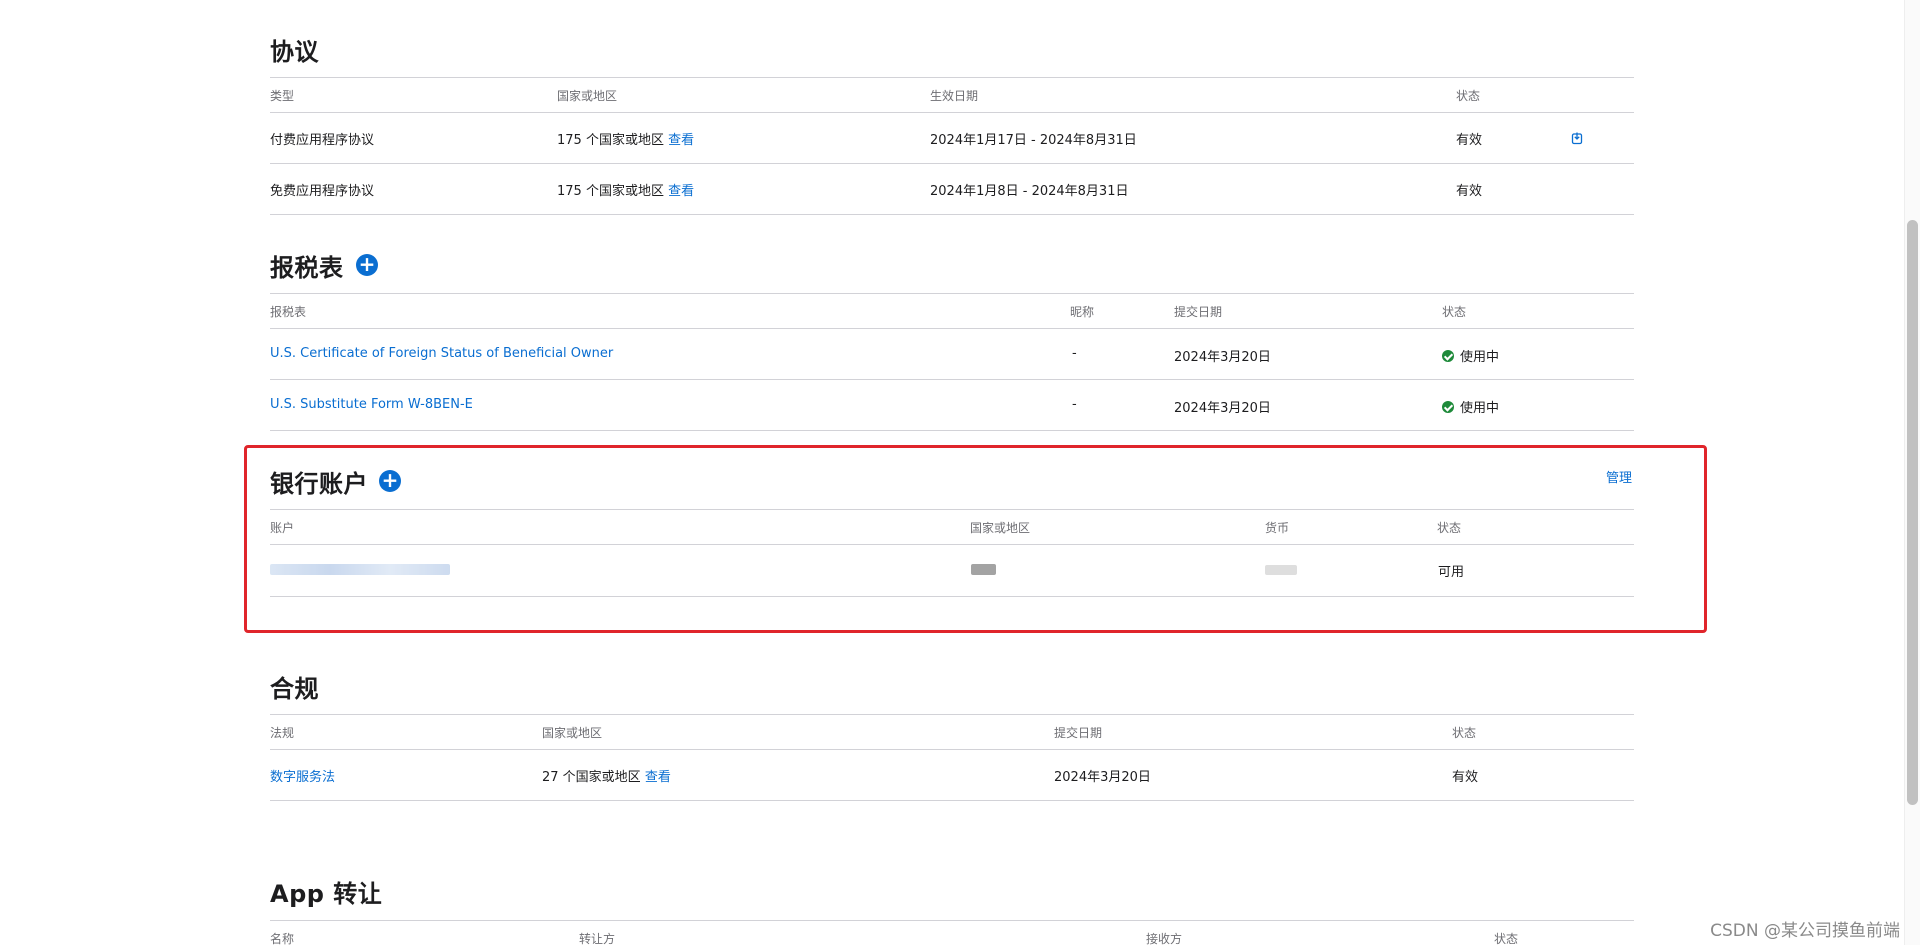 The image size is (1920, 947). Describe the element at coordinates (307, 268) in the screenshot. I see `tax-forms-title: 报税表` at that location.